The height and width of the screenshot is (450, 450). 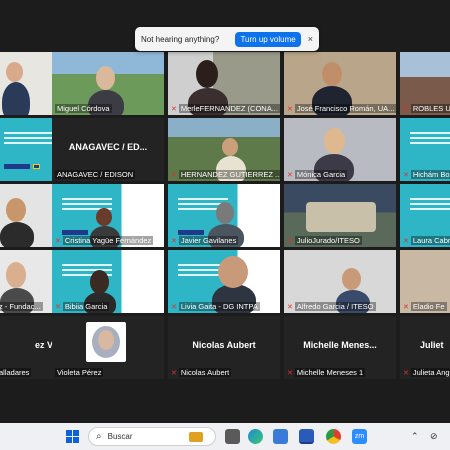 I want to click on participant-name: ANAGAVEC / EDISON, so click(x=95, y=174).